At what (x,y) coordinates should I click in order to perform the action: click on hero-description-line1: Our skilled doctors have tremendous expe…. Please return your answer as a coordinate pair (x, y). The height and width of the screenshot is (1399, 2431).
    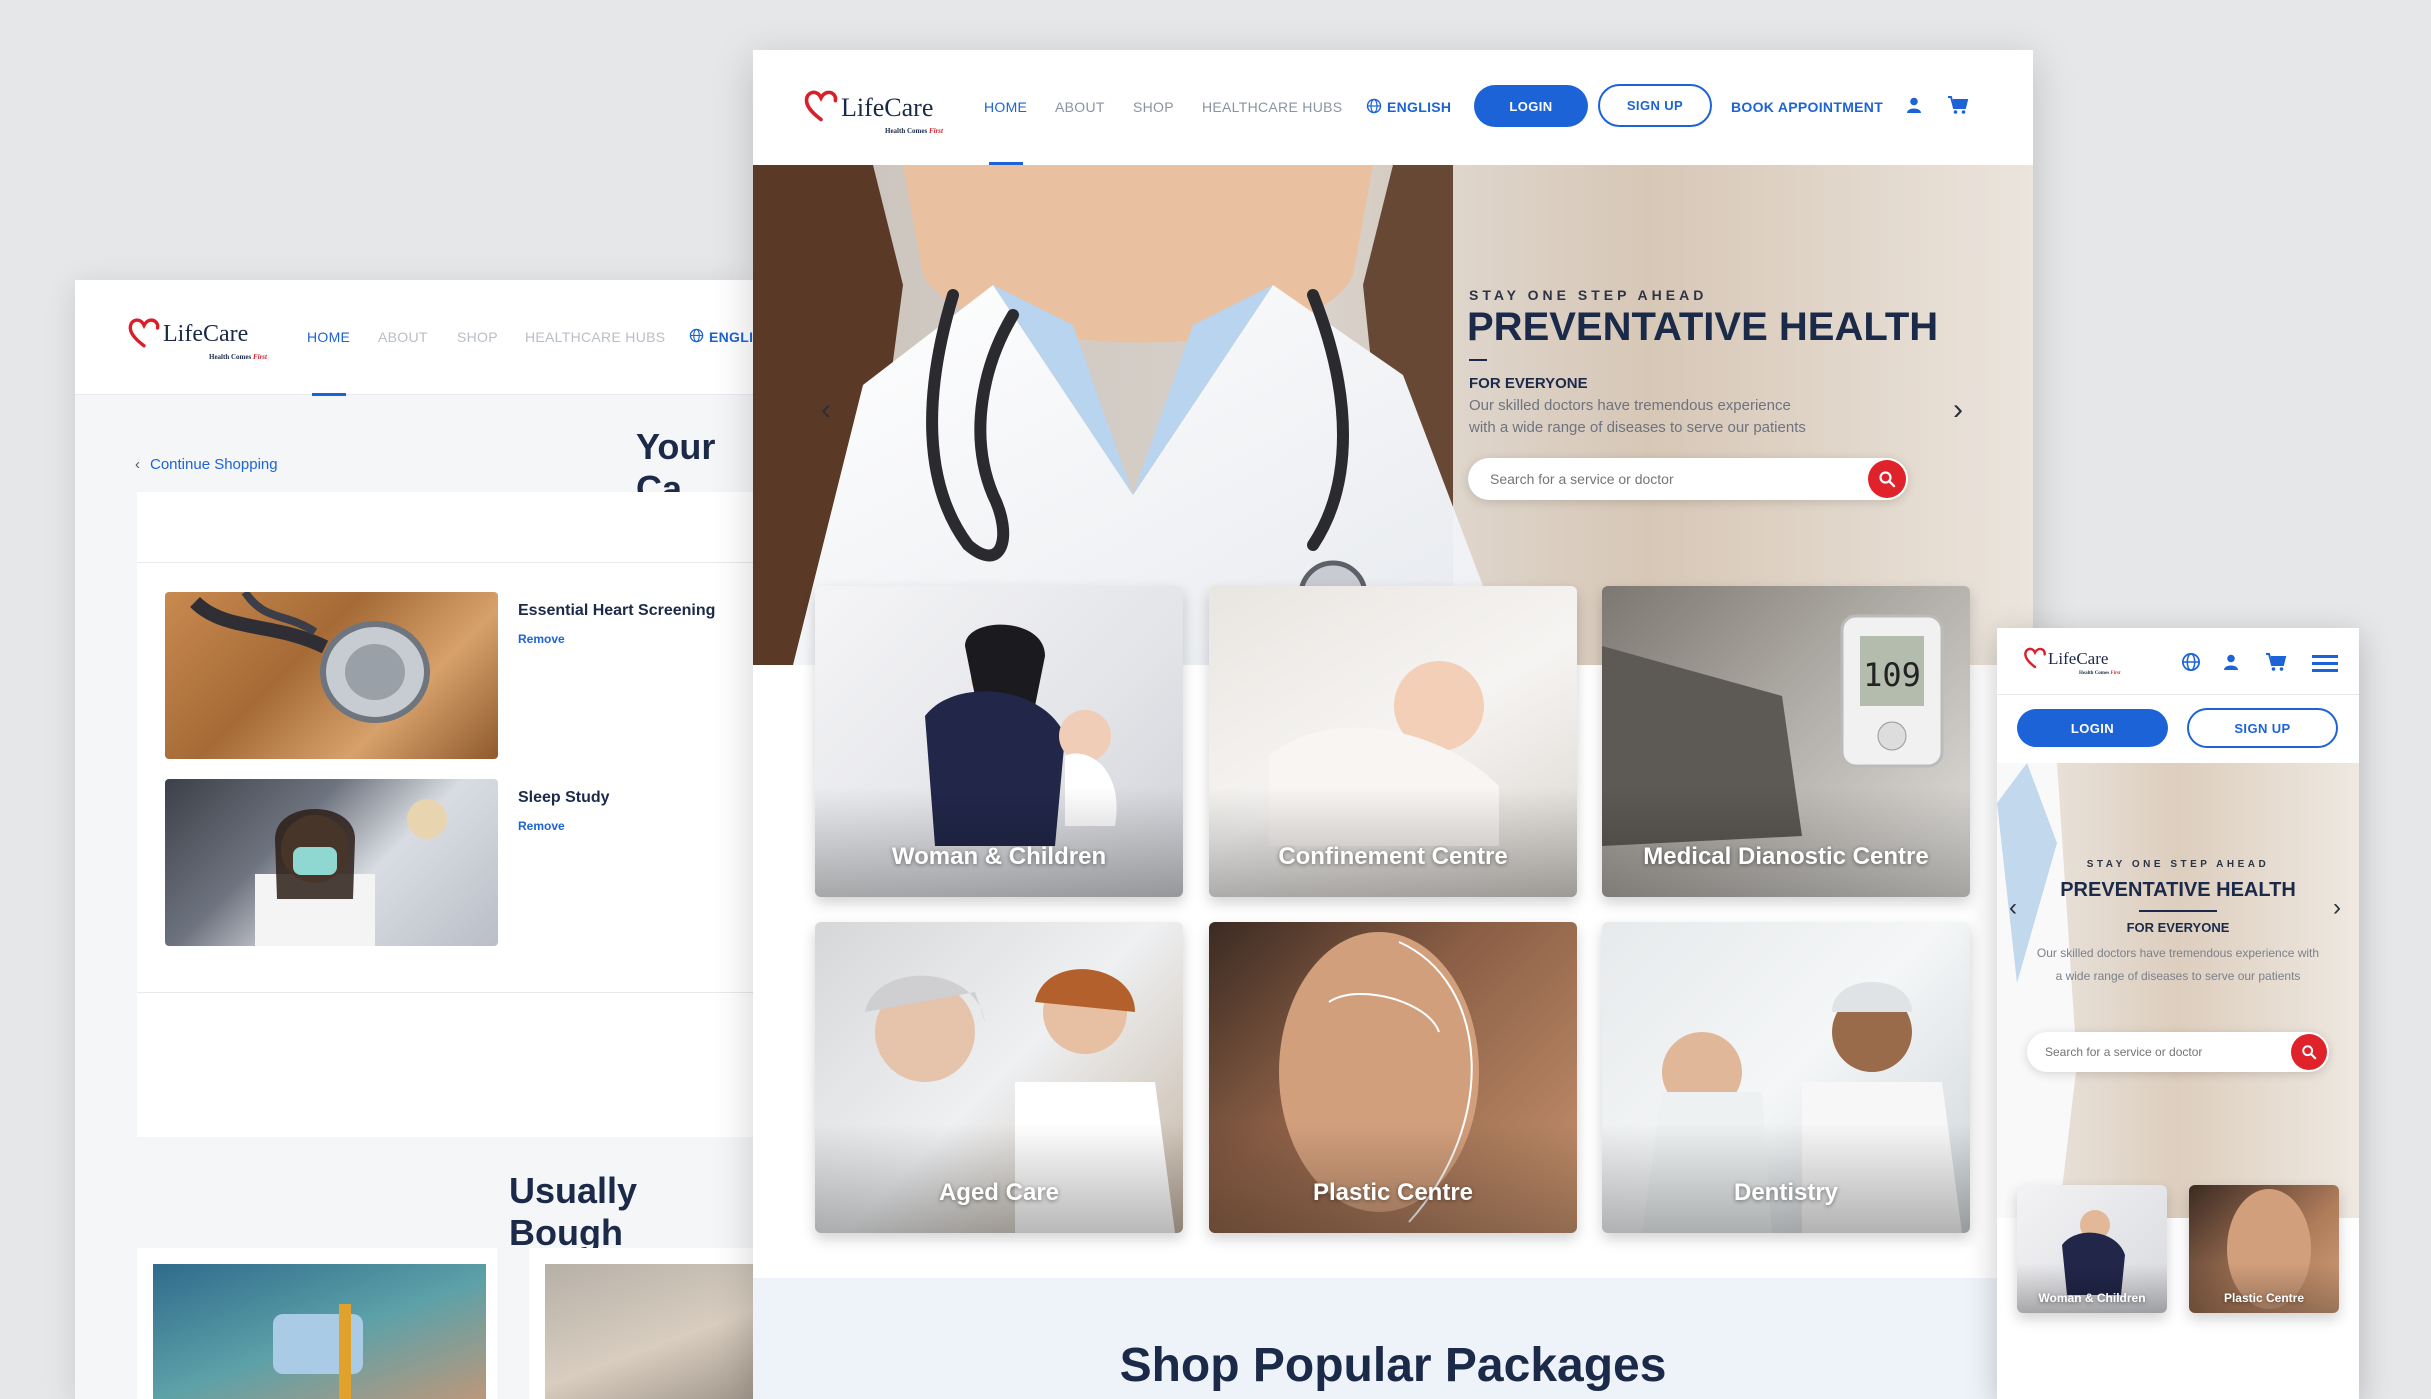
    Looking at the image, I should click on (1630, 405).